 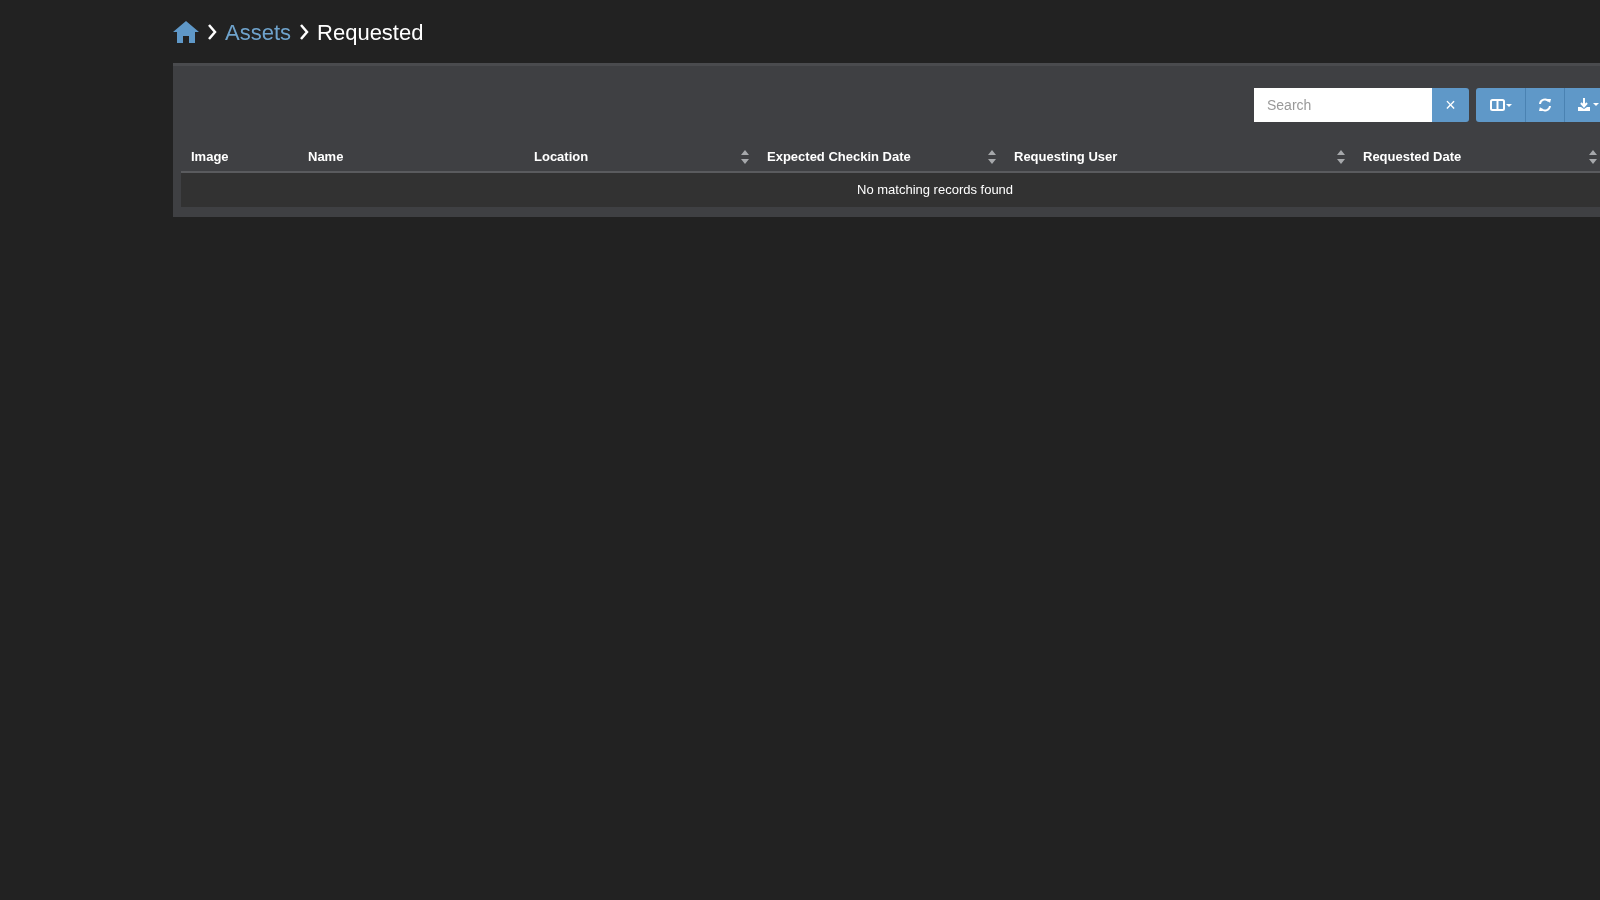 What do you see at coordinates (258, 32) in the screenshot?
I see `breadcrumb-link: Assets` at bounding box center [258, 32].